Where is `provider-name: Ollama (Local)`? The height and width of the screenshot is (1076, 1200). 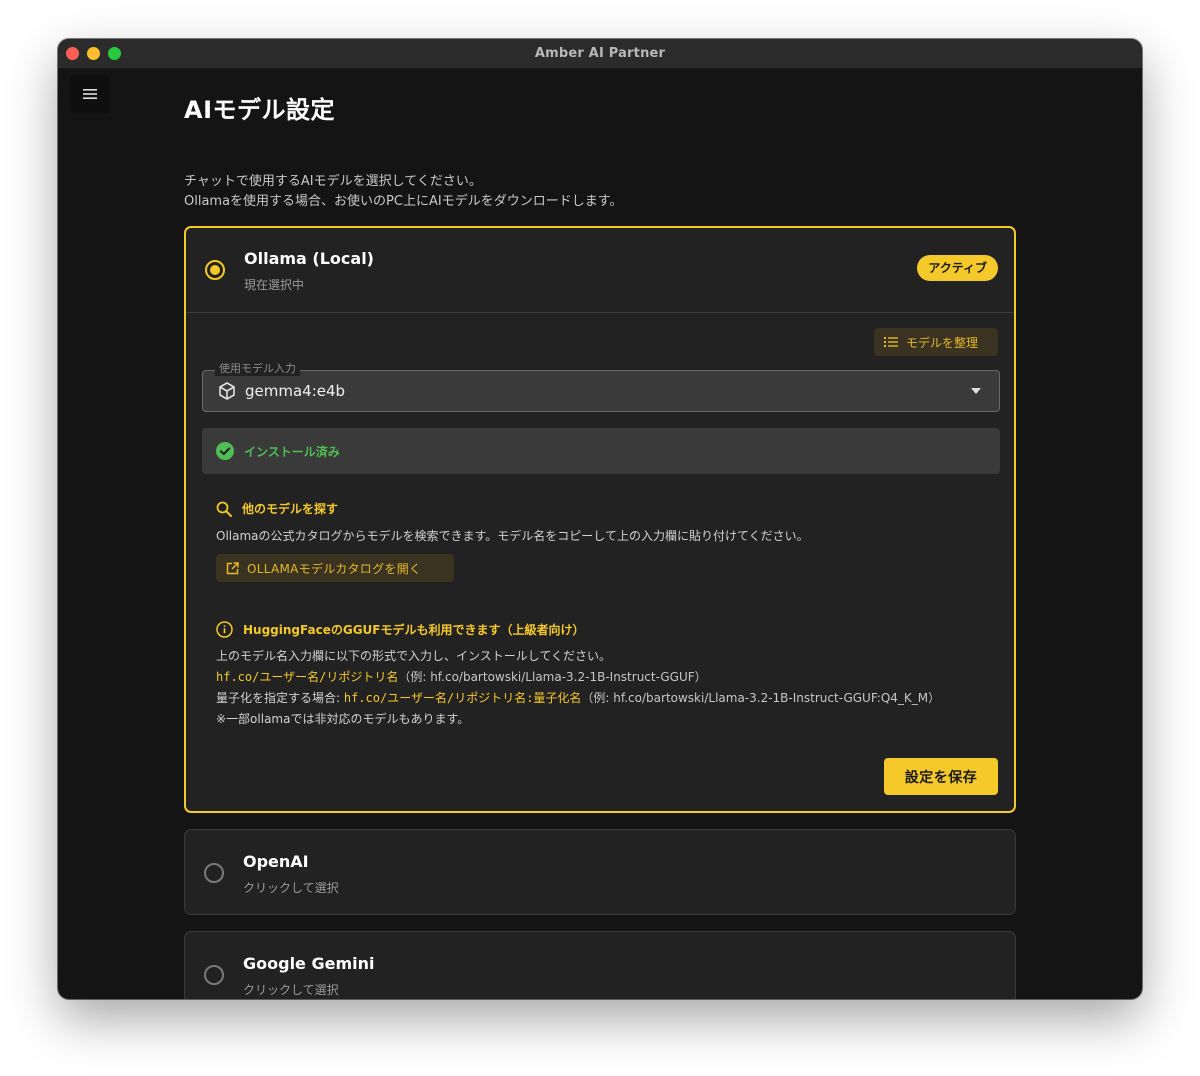
provider-name: Ollama (Local) is located at coordinates (309, 258).